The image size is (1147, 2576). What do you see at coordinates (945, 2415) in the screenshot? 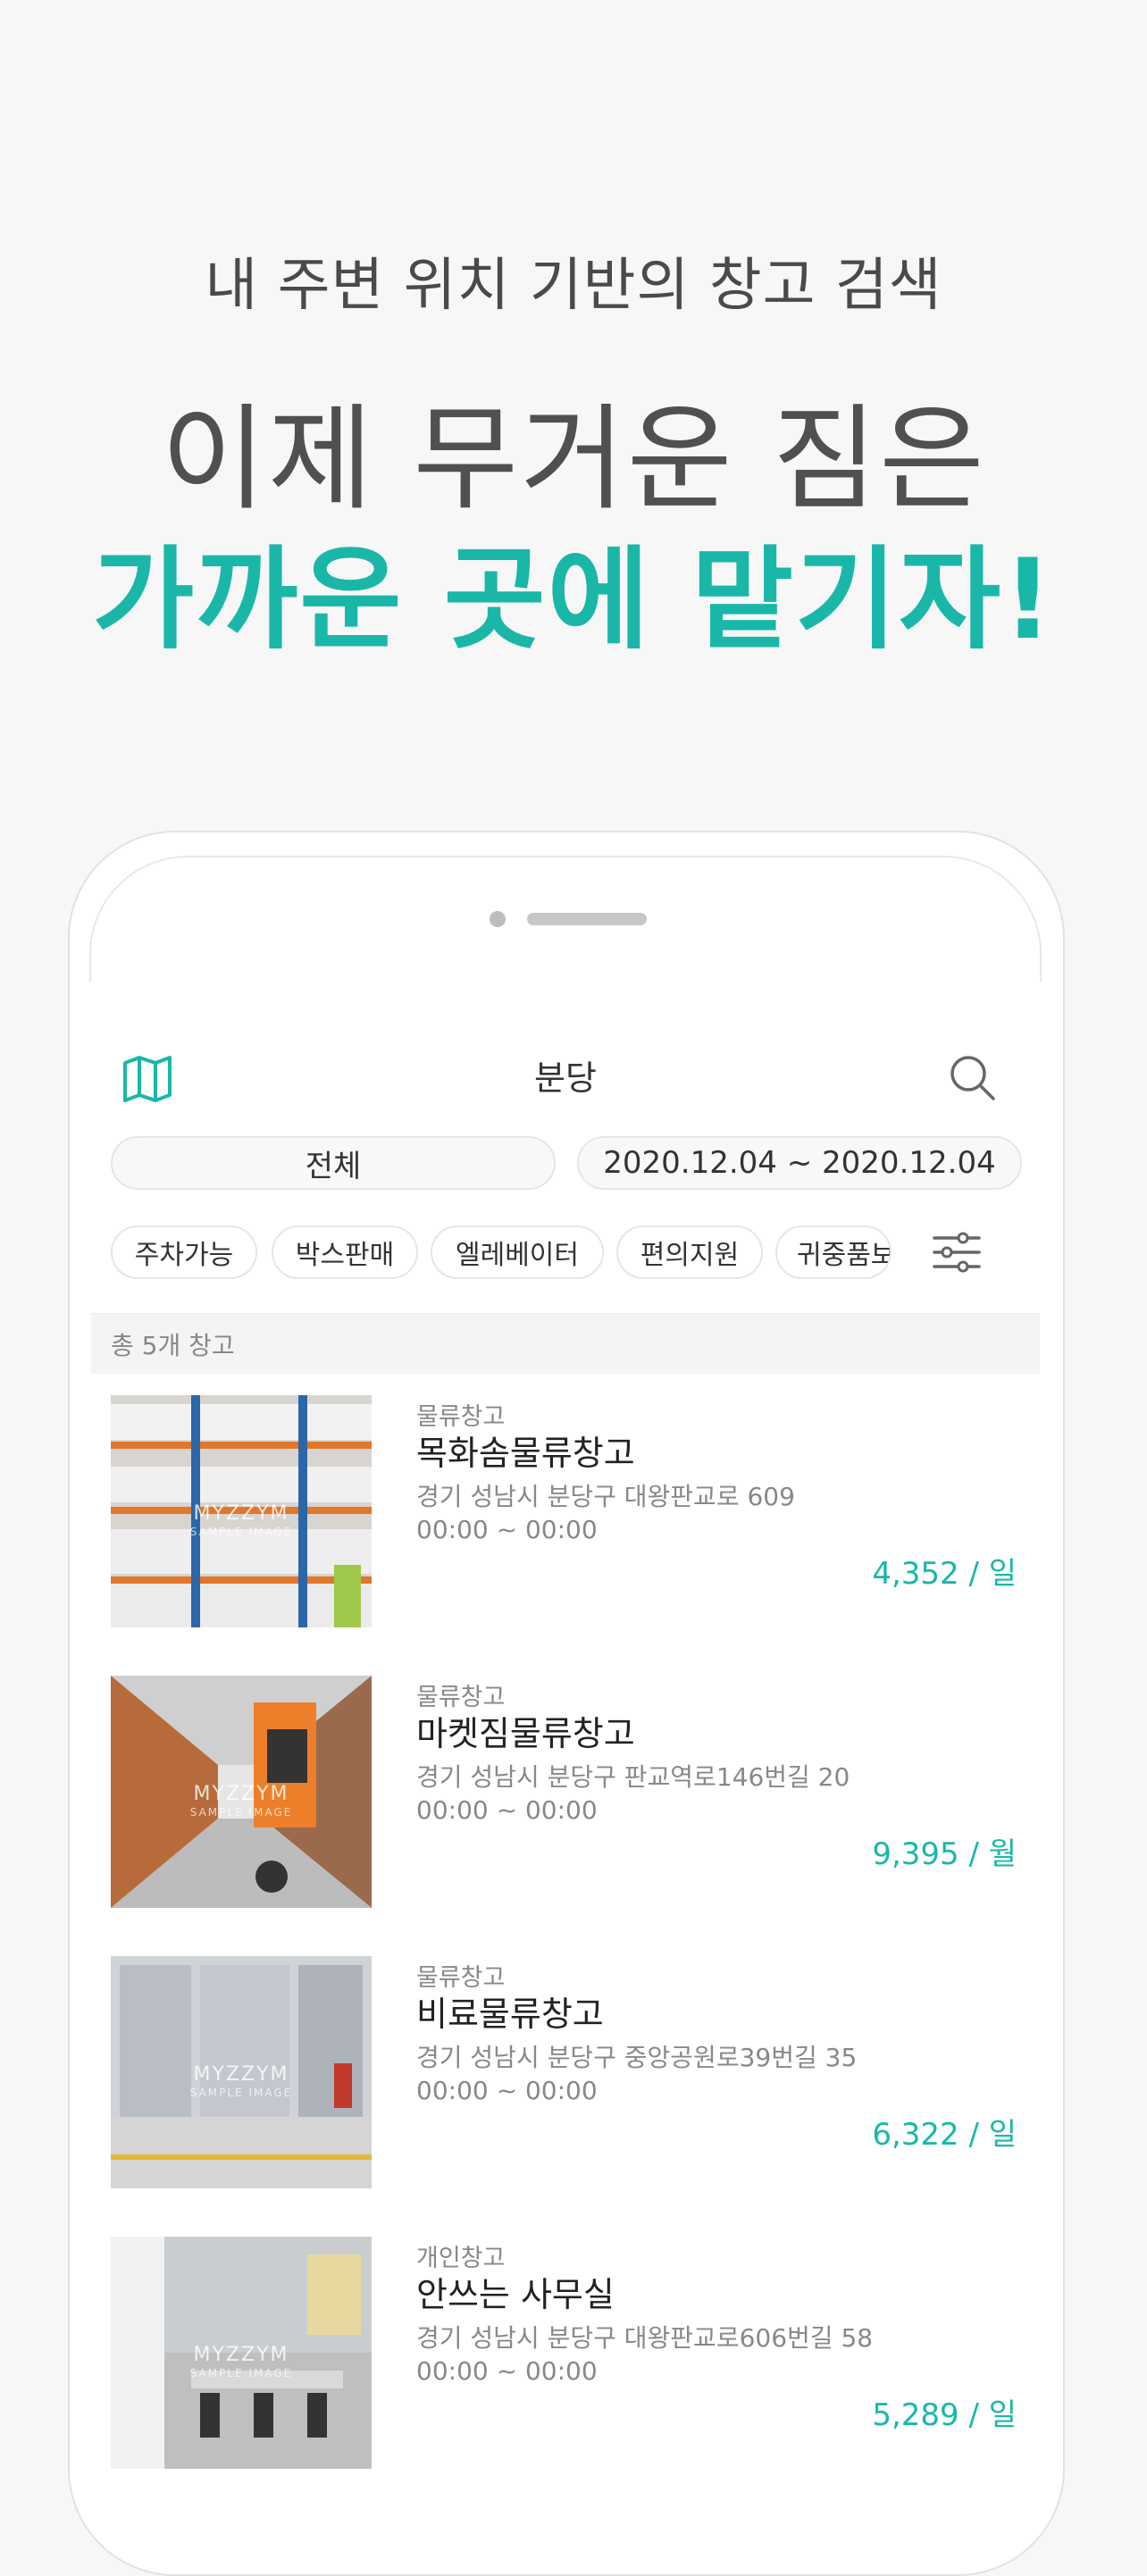
I see `listing-price: 5,289 / 일` at bounding box center [945, 2415].